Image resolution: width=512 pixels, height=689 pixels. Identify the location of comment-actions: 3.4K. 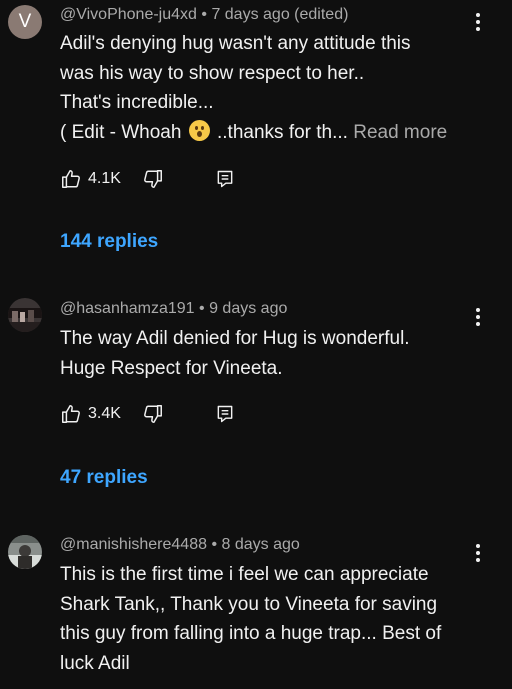
(160, 414).